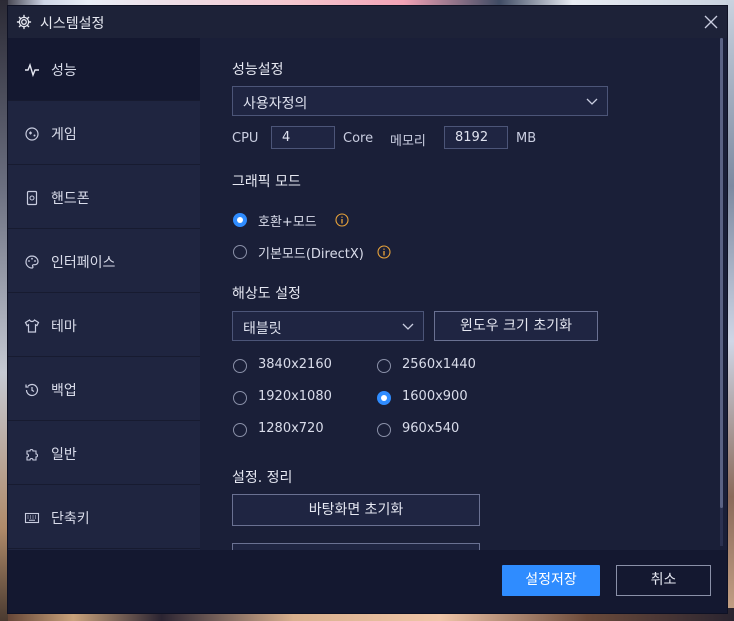  What do you see at coordinates (64, 391) in the screenshot?
I see `sidebar-item-label: 백업` at bounding box center [64, 391].